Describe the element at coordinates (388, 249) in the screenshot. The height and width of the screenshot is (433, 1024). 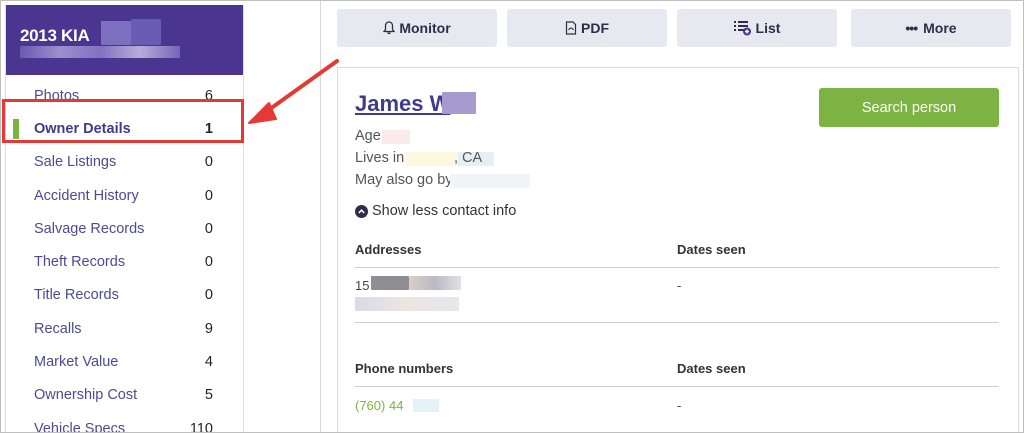
I see `addresses-header: Addresses` at that location.